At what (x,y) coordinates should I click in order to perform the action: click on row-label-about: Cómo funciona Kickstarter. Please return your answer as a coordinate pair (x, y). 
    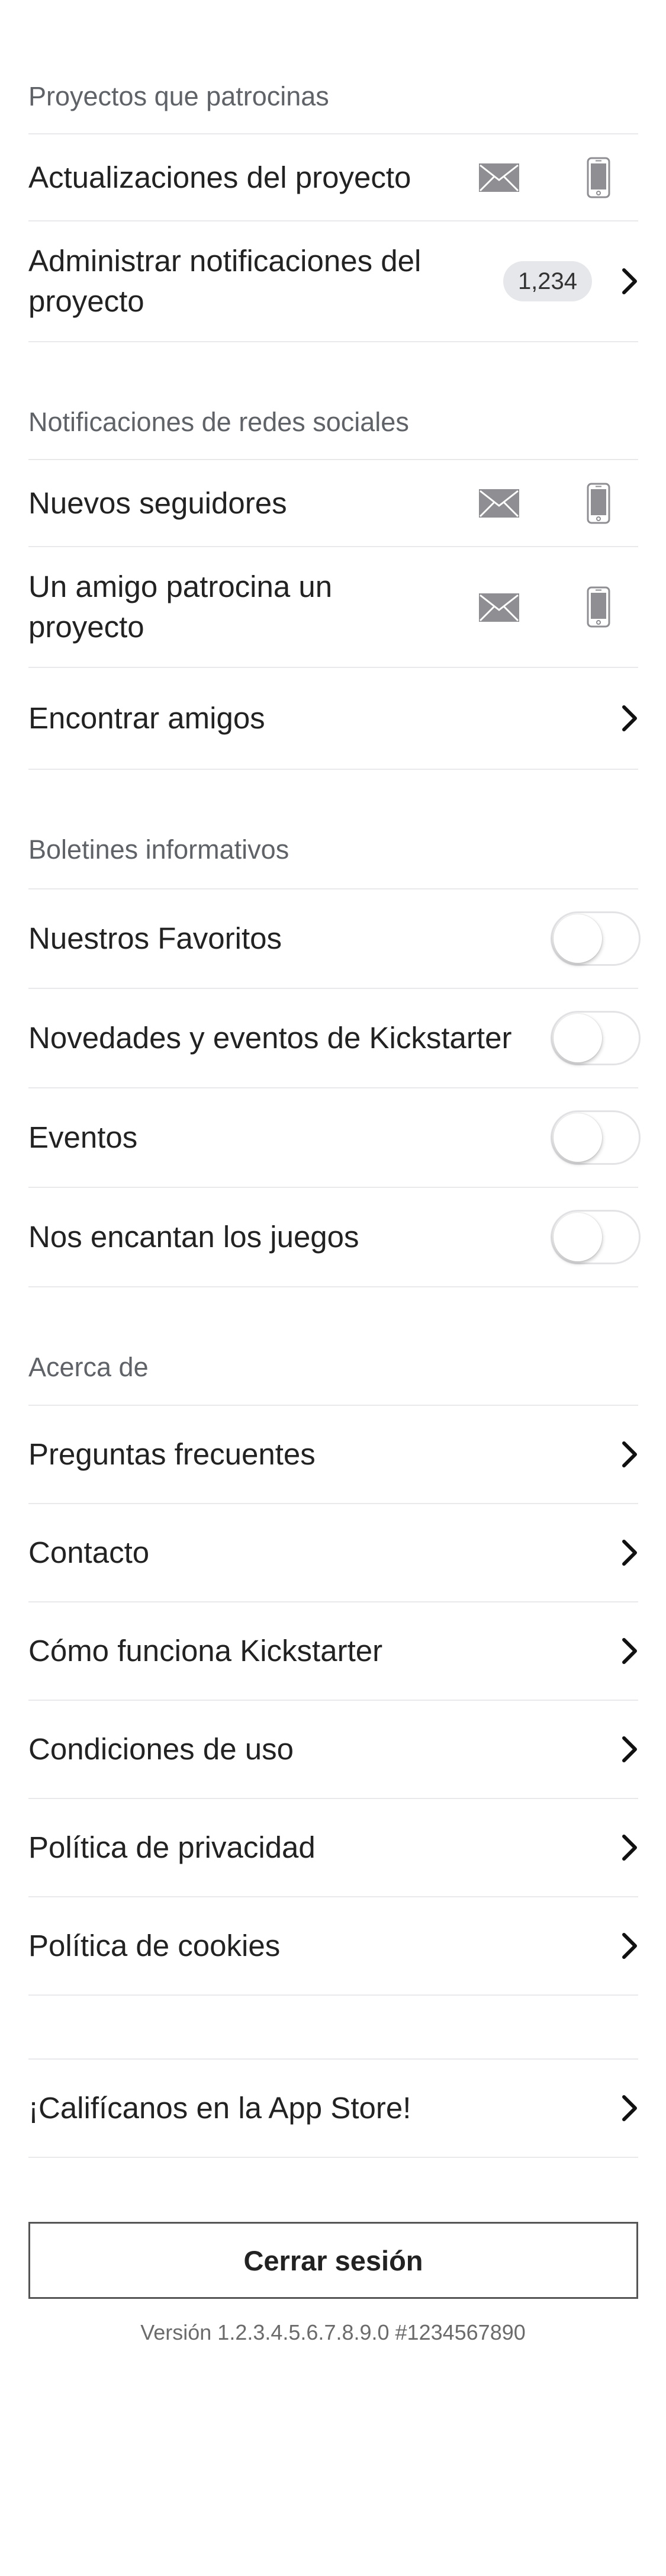
    Looking at the image, I should click on (205, 1651).